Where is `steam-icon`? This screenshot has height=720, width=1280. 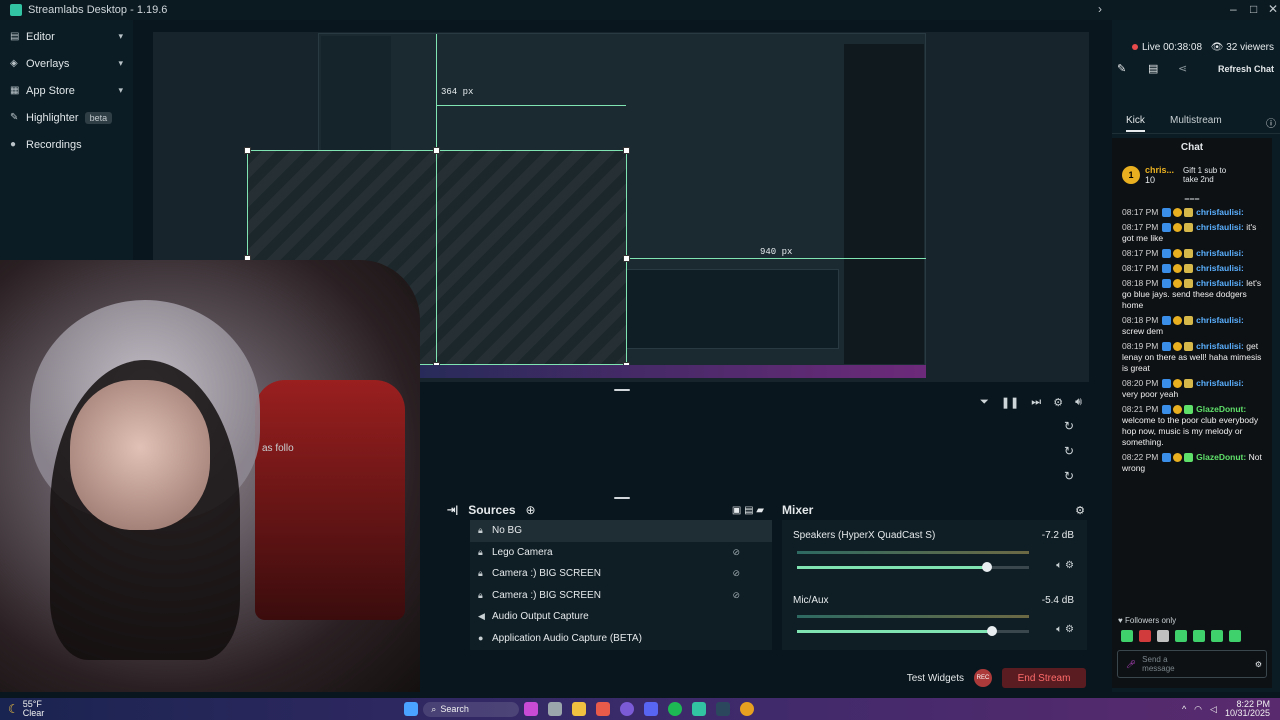
steam-icon is located at coordinates (722, 709).